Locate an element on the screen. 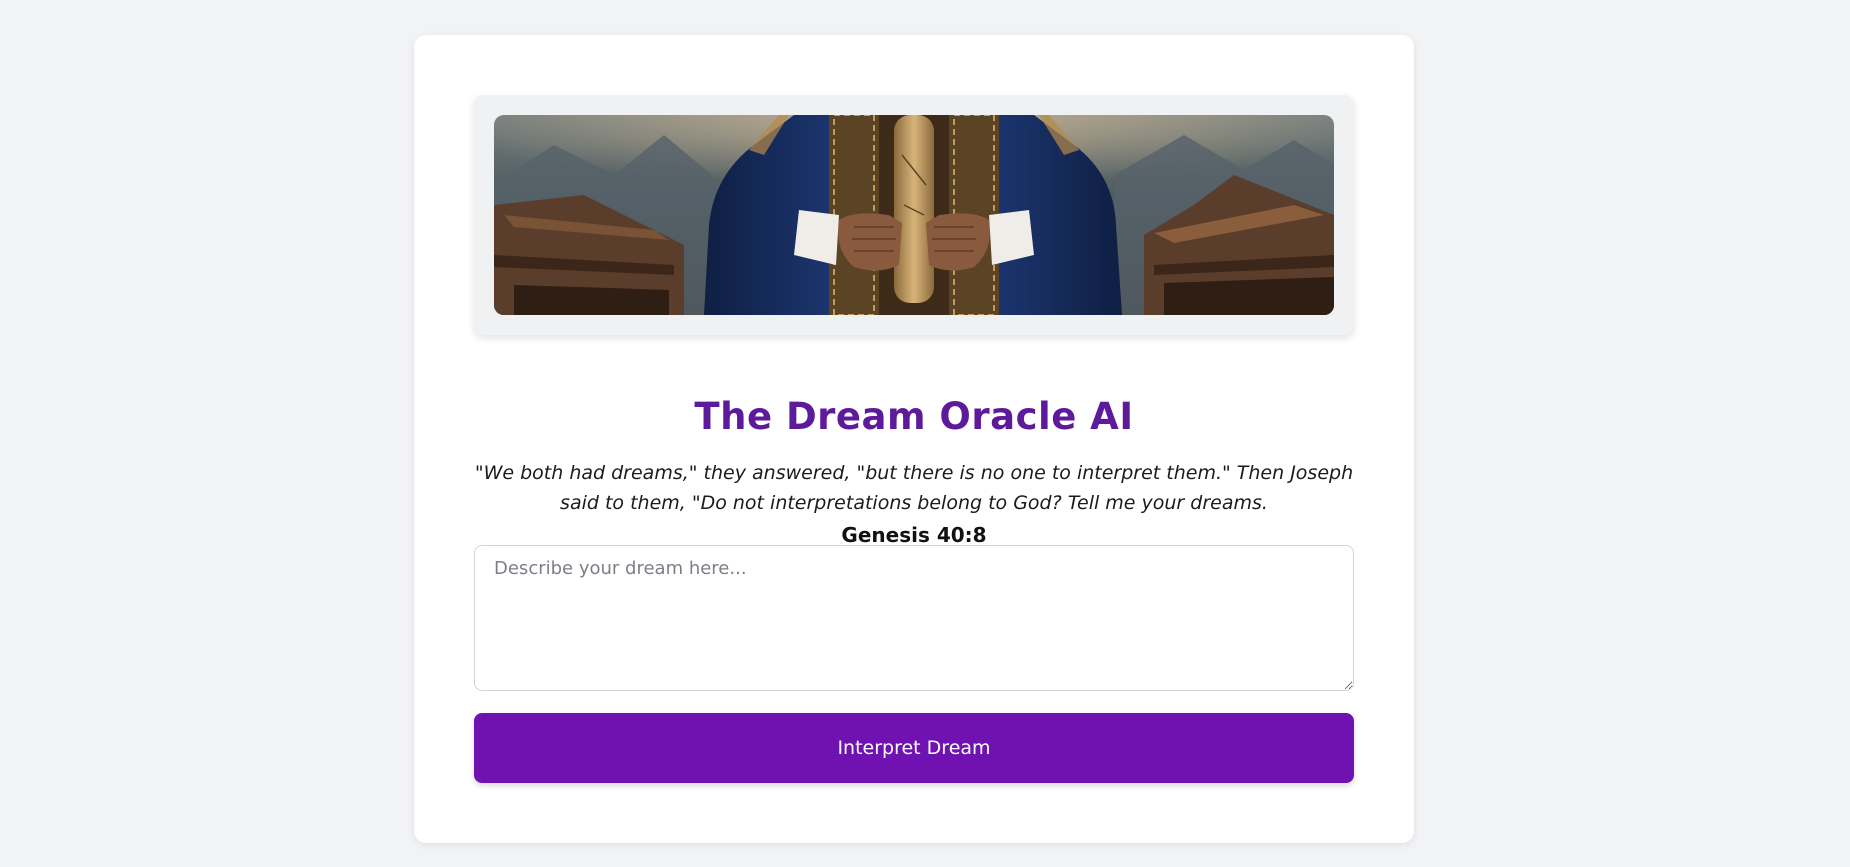 The width and height of the screenshot is (1850, 867). oracle-illustration is located at coordinates (914, 215).